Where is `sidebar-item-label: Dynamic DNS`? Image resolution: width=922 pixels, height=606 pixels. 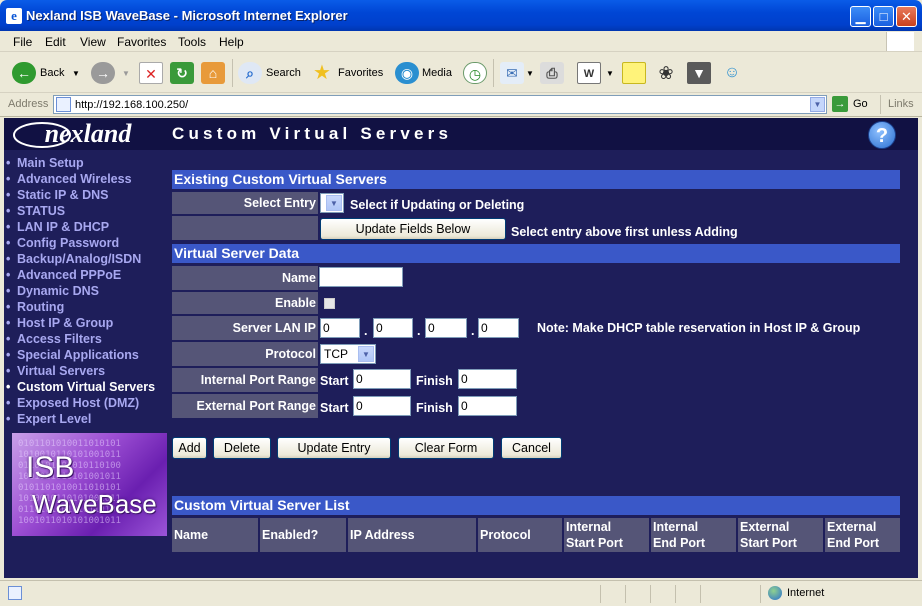
sidebar-item-label: Dynamic DNS is located at coordinates (58, 291).